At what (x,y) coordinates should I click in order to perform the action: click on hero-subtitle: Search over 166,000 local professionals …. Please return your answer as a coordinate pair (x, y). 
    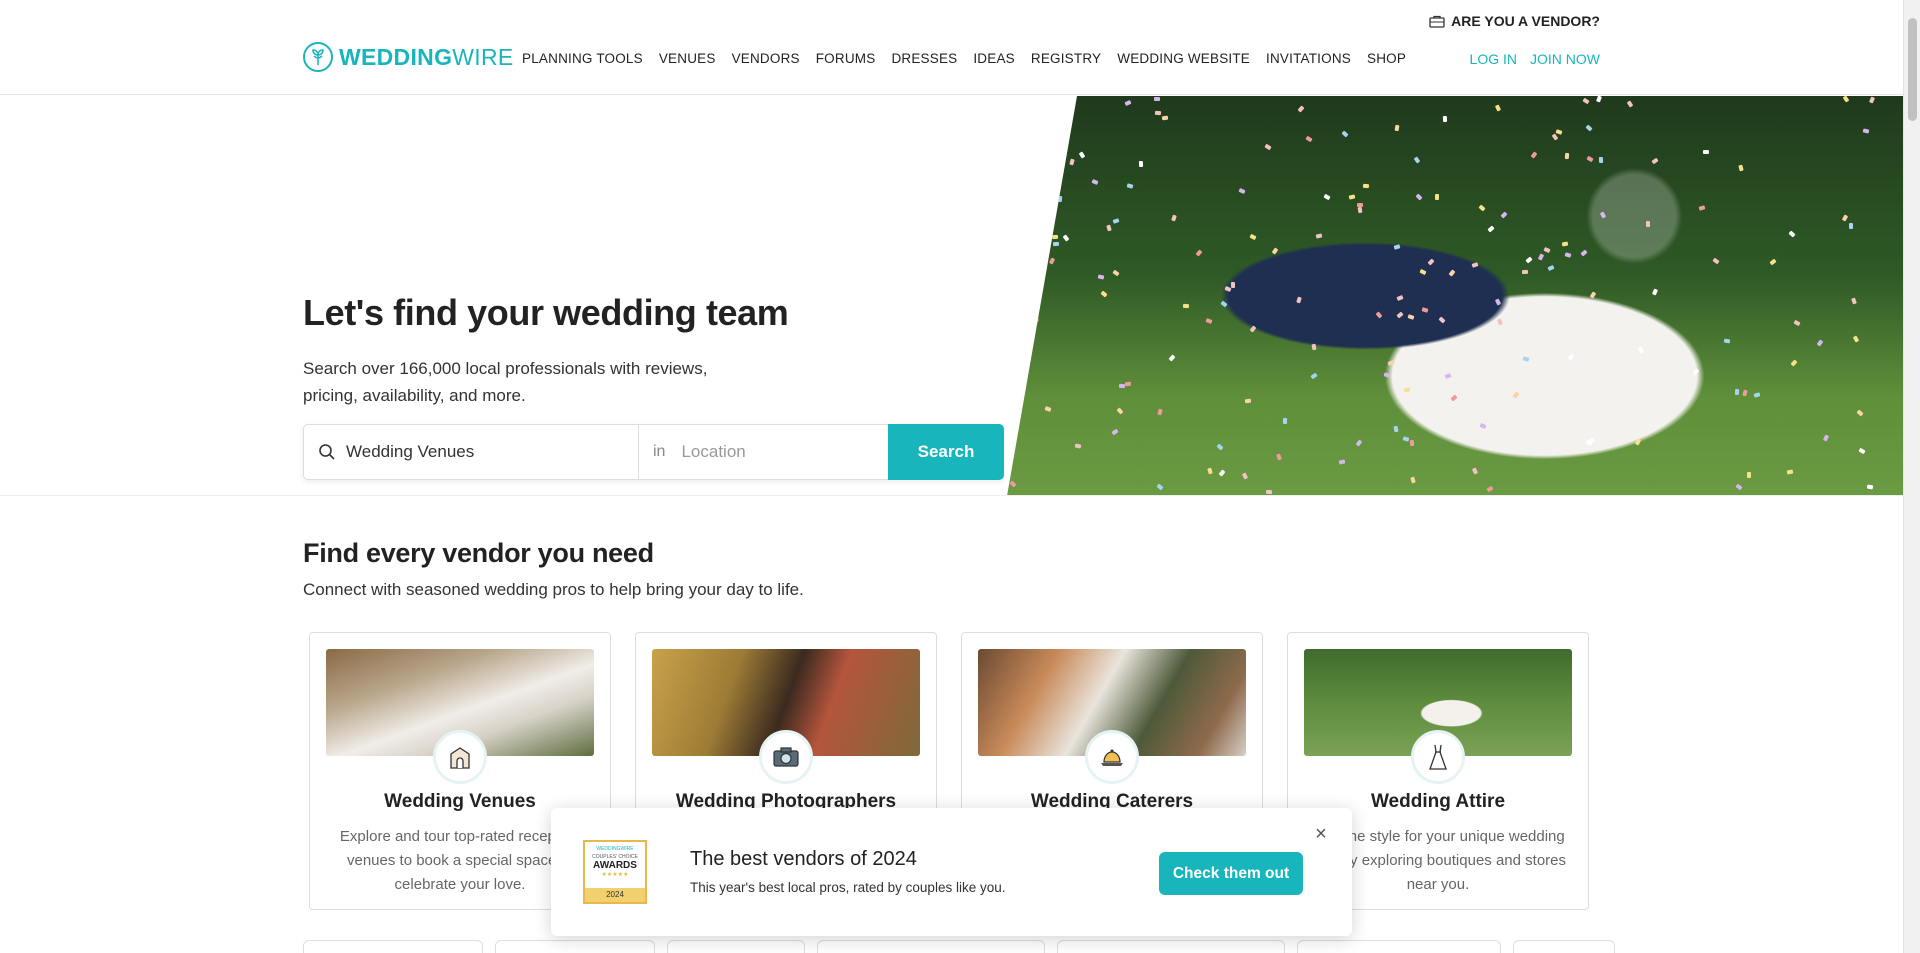
    Looking at the image, I should click on (505, 382).